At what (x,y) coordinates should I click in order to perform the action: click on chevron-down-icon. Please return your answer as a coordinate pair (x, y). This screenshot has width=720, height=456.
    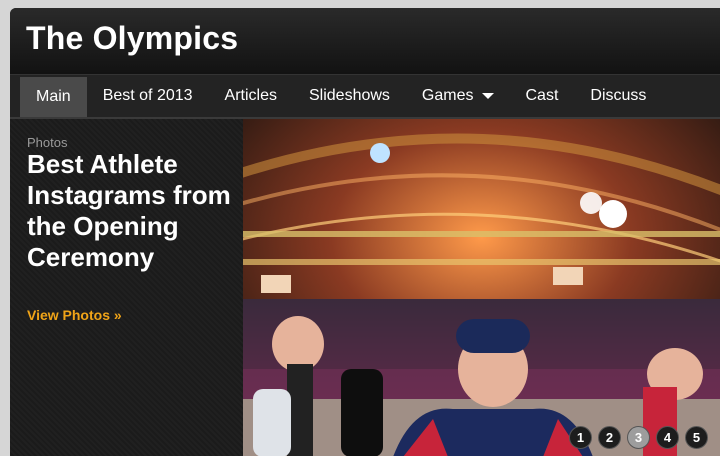
    Looking at the image, I should click on (487, 96).